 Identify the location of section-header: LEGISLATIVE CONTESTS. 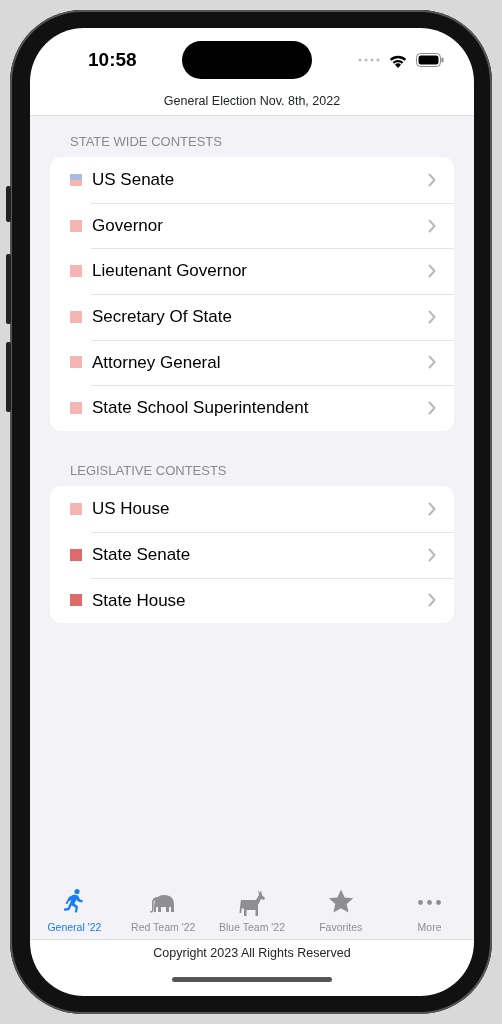
(148, 470).